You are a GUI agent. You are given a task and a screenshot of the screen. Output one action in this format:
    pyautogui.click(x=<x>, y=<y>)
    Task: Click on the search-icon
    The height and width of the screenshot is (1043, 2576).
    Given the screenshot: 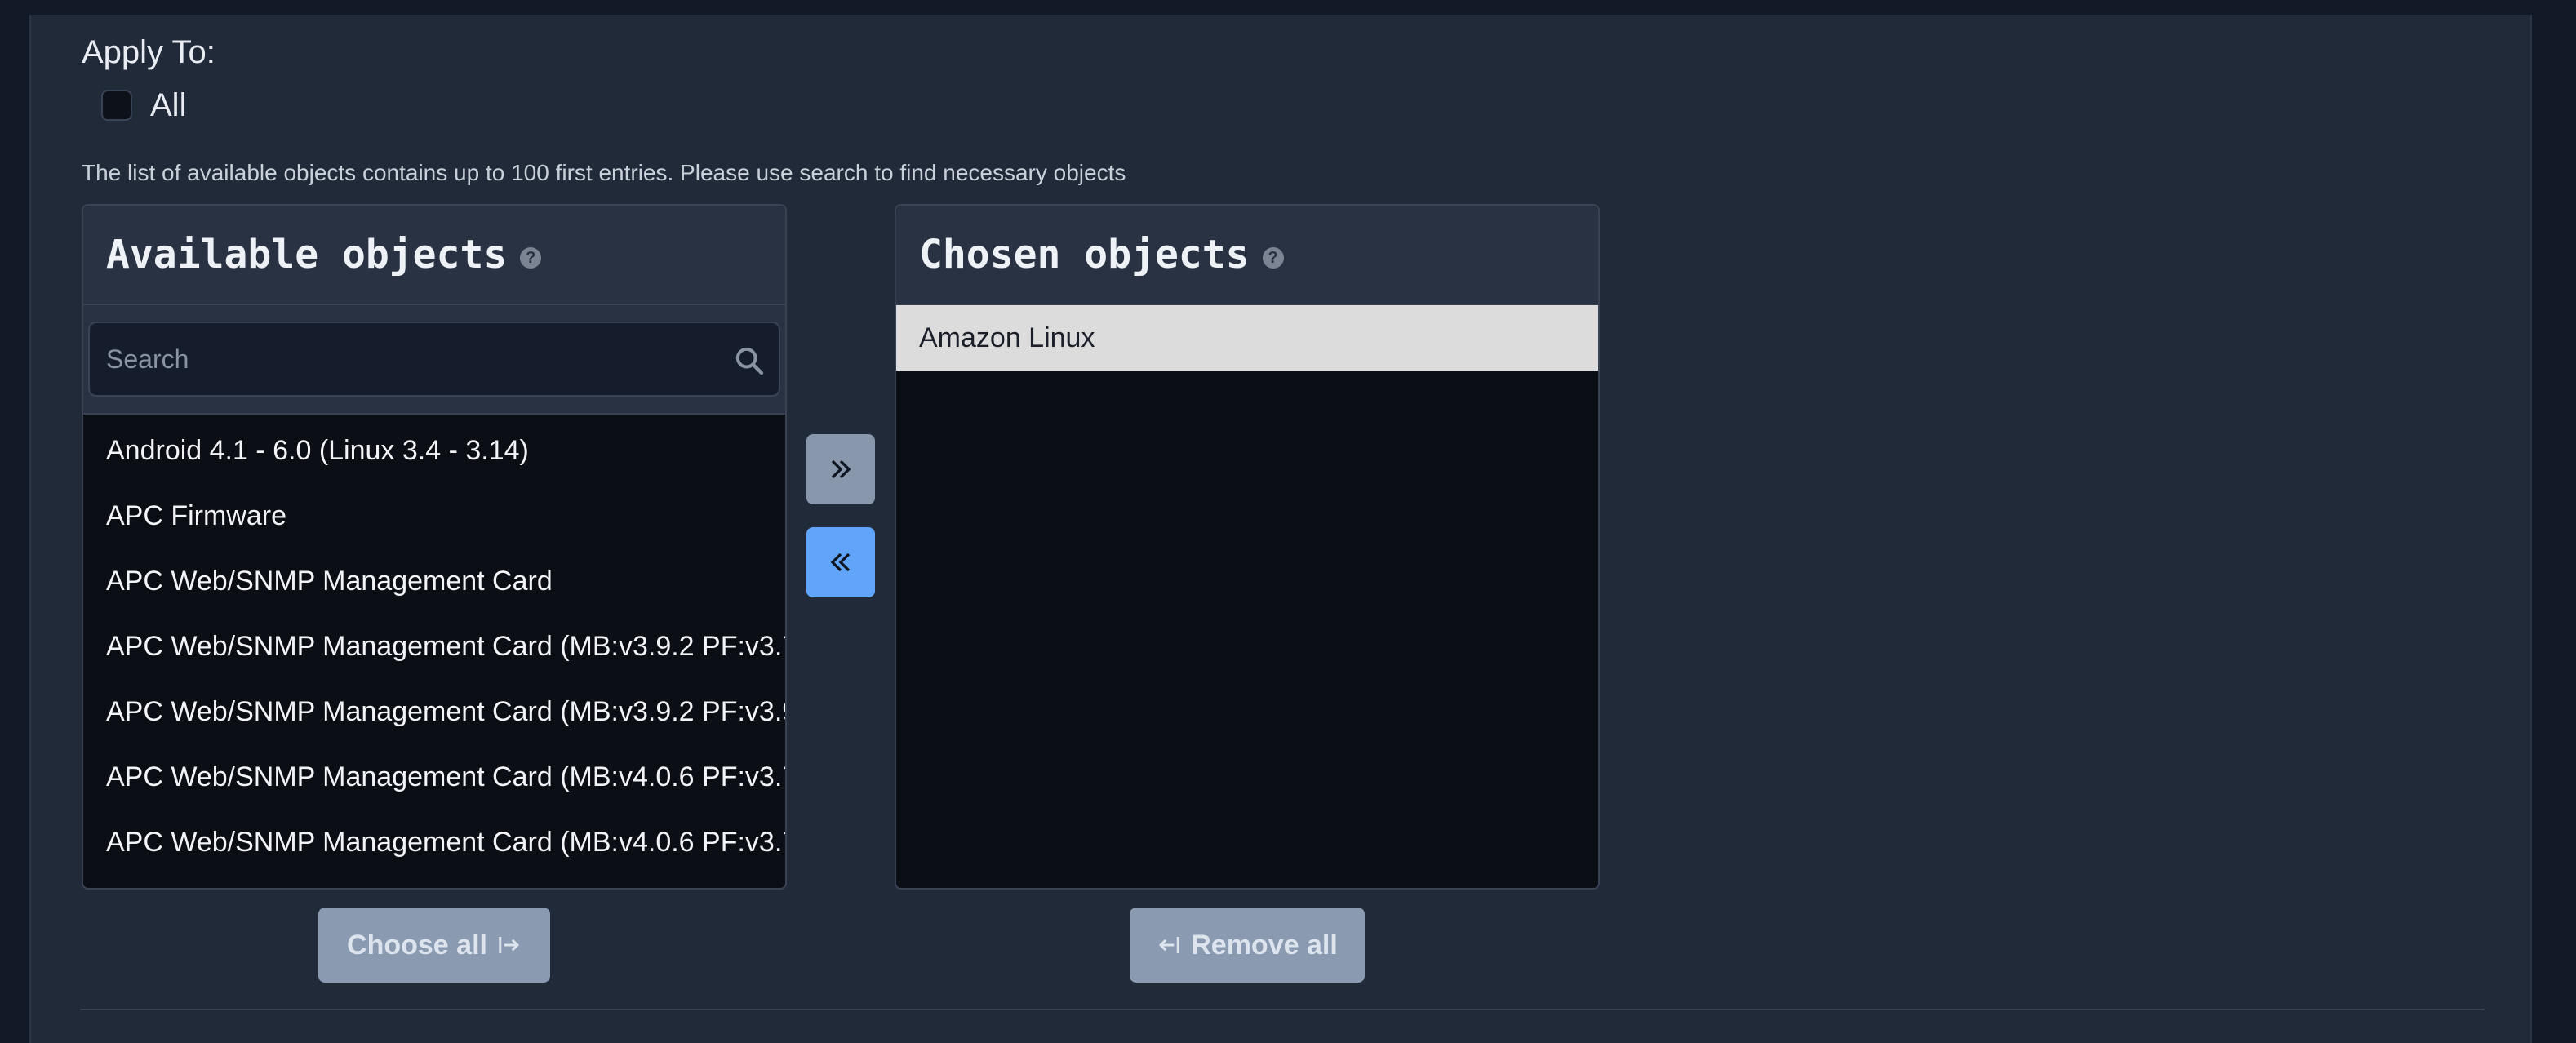 What is the action you would take?
    pyautogui.click(x=749, y=360)
    